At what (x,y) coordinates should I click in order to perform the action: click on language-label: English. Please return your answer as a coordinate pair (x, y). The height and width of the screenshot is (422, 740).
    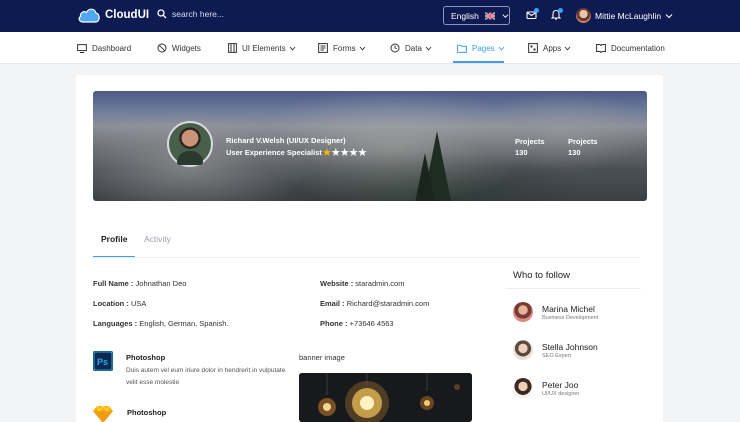
    Looking at the image, I should click on (465, 15).